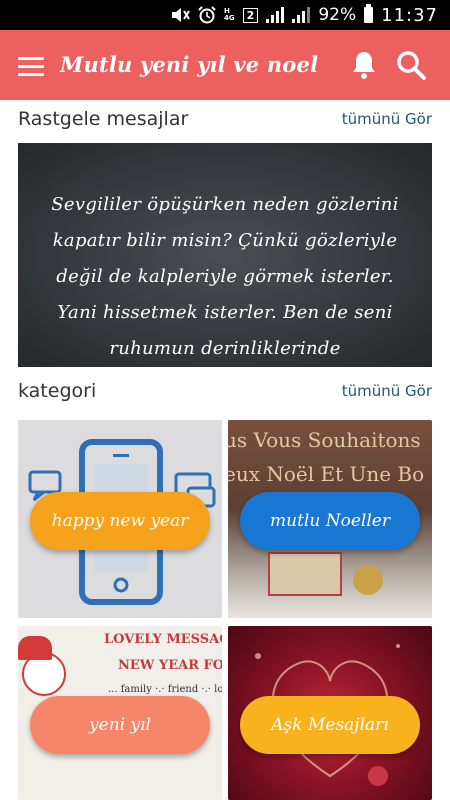 This screenshot has width=450, height=800. What do you see at coordinates (103, 119) in the screenshot?
I see `random-messages-heading: Rastgele mesajlar` at bounding box center [103, 119].